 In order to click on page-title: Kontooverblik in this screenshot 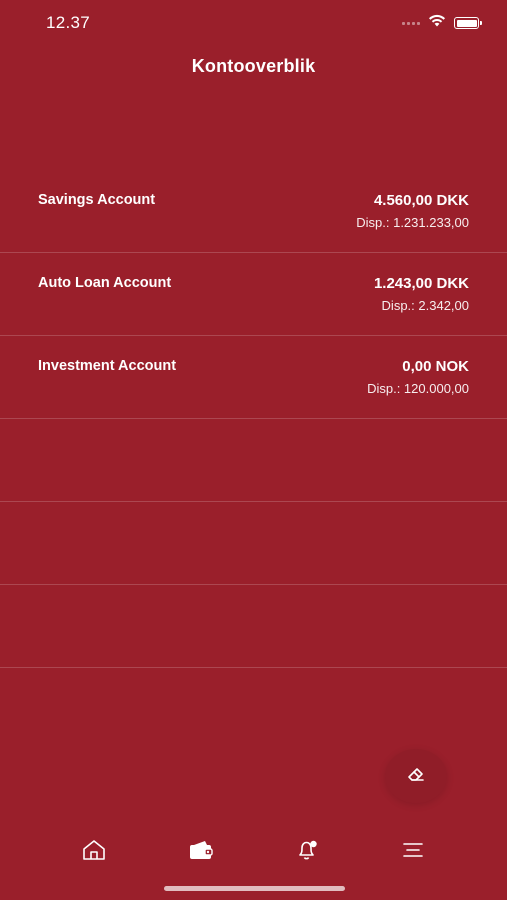, I will do `click(253, 66)`.